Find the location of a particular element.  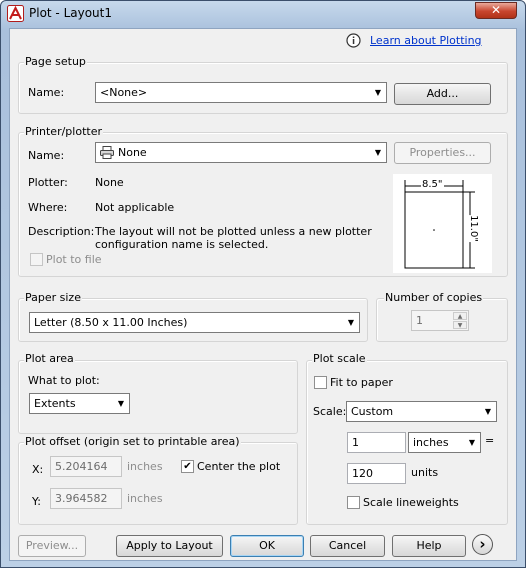

checkmark-icon: ✔ is located at coordinates (187, 466).